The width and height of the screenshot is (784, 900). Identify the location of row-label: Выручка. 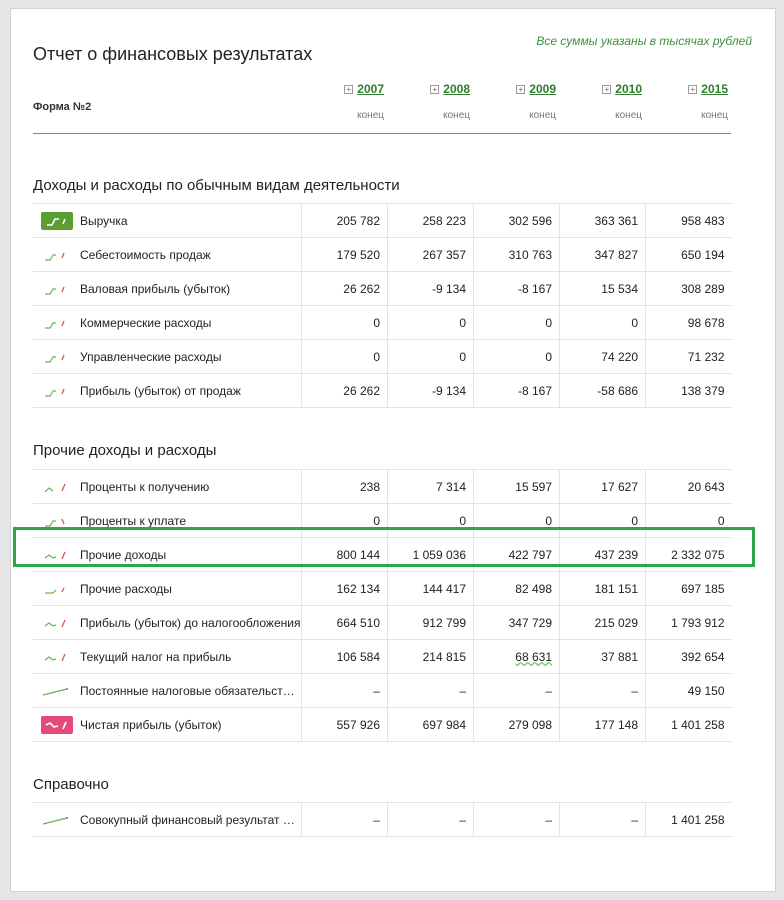
(104, 220).